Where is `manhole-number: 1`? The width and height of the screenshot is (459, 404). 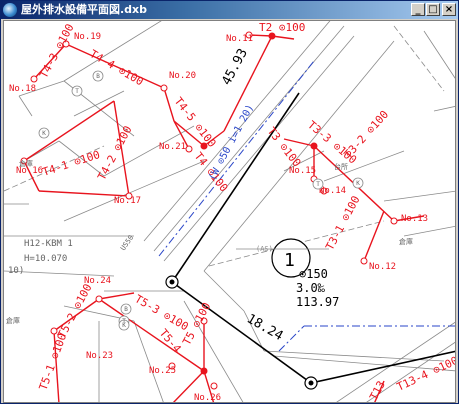
manhole-number: 1 is located at coordinates (289, 260).